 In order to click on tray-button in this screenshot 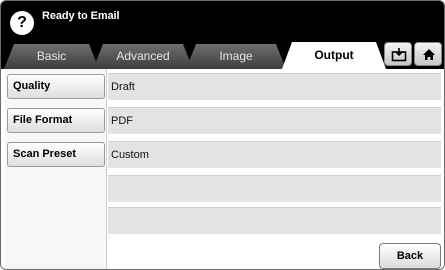, I will do `click(398, 54)`.